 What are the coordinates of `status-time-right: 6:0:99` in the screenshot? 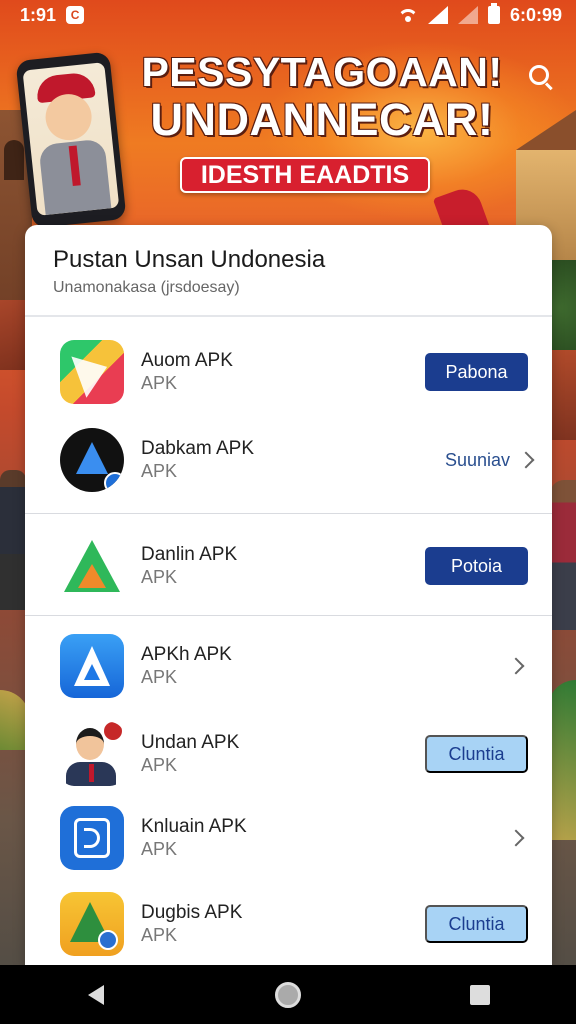 It's located at (535, 14).